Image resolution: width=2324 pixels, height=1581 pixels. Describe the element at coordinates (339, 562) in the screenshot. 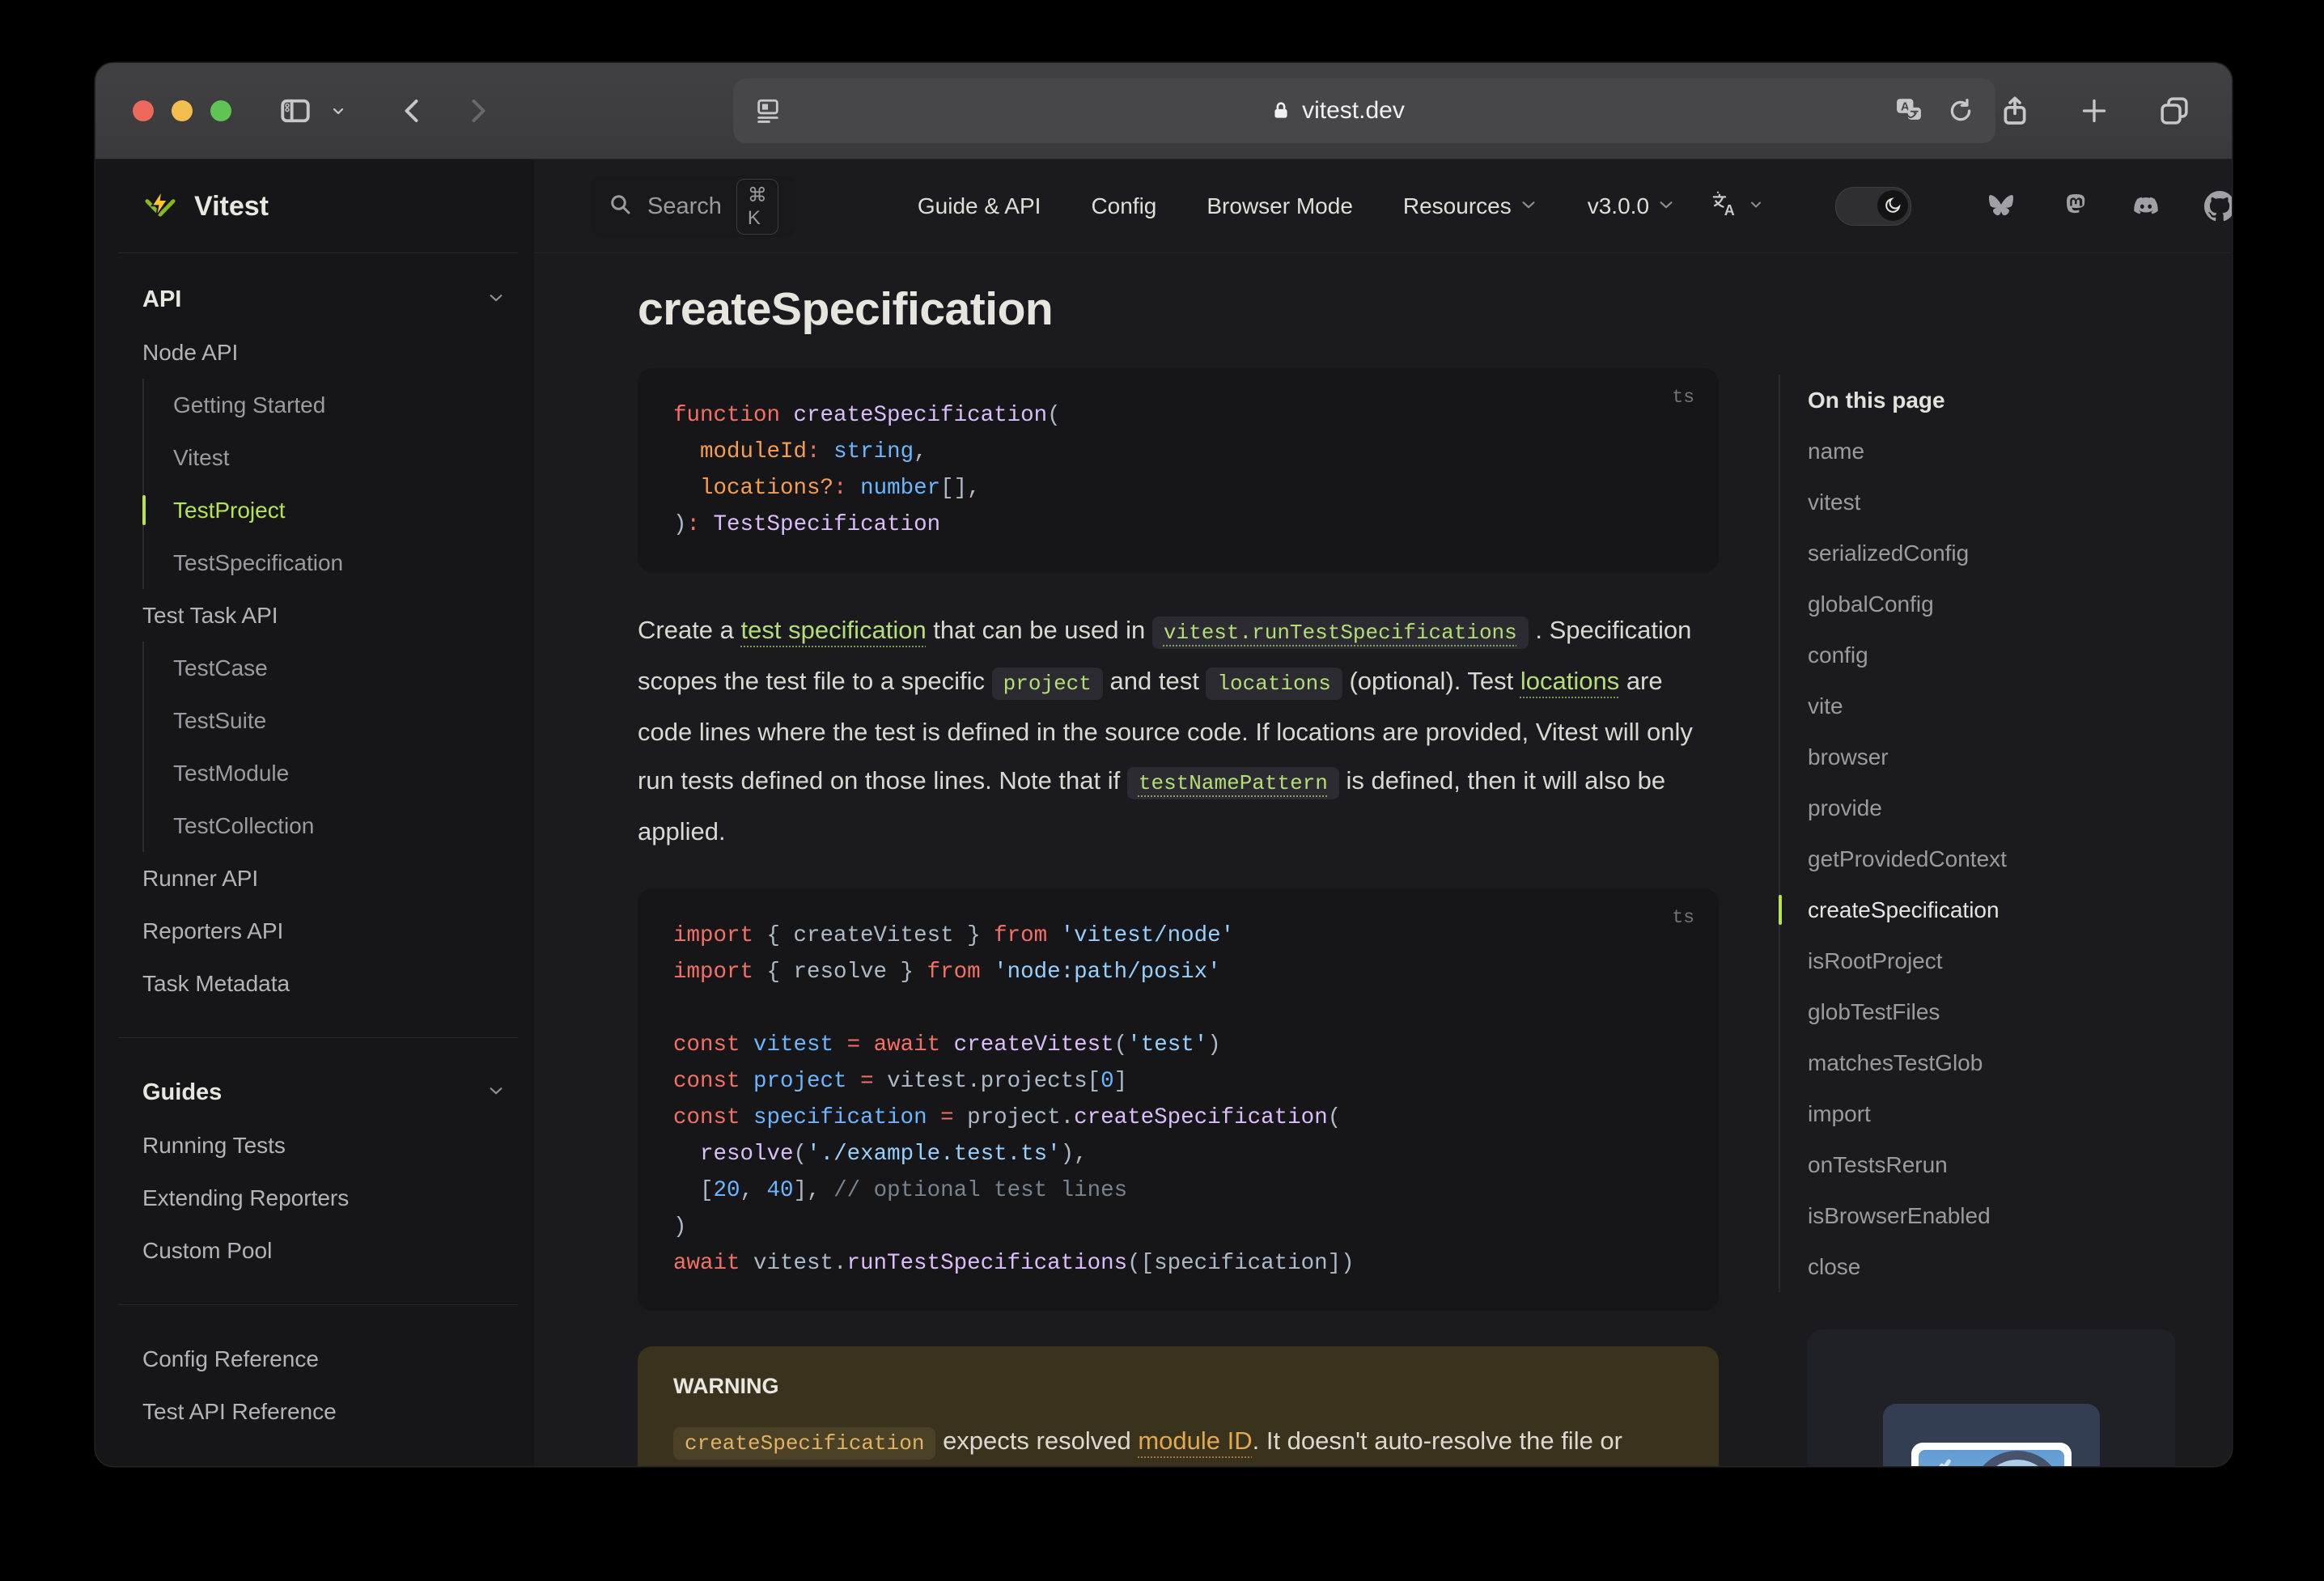

I see `sidebar-item-testspecification: TestSpecification` at that location.